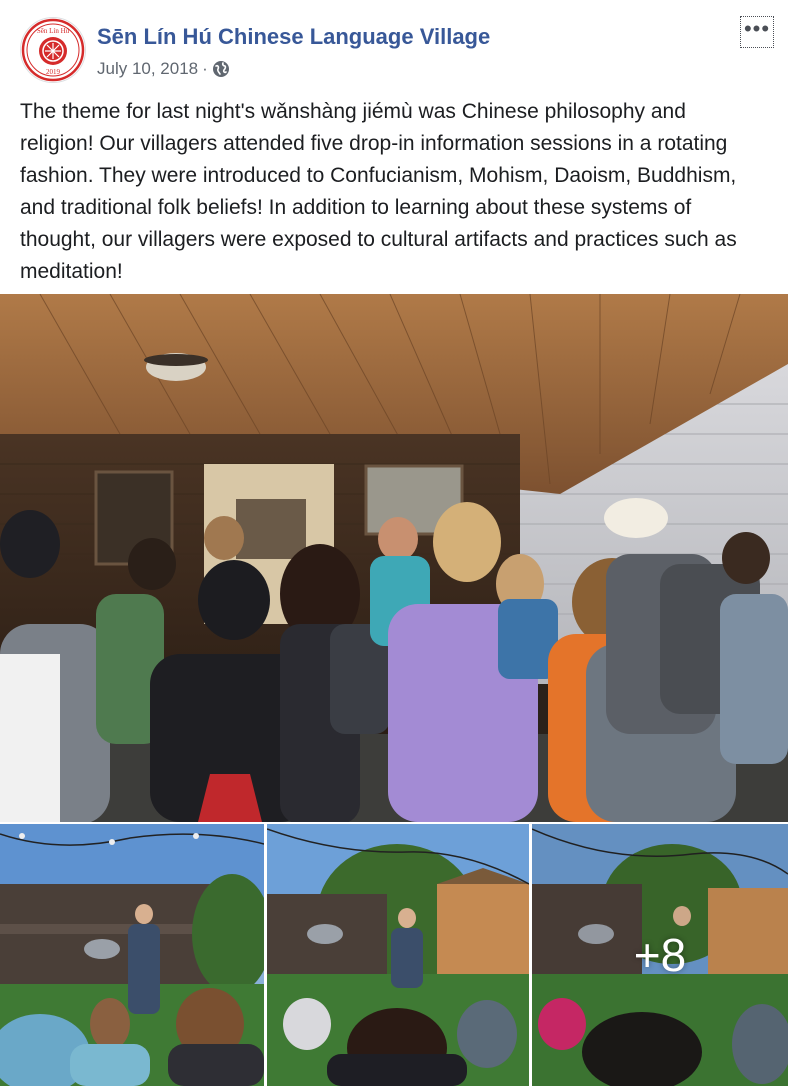 The image size is (788, 1086). Describe the element at coordinates (147, 69) in the screenshot. I see `post-date: July 10, 2018` at that location.